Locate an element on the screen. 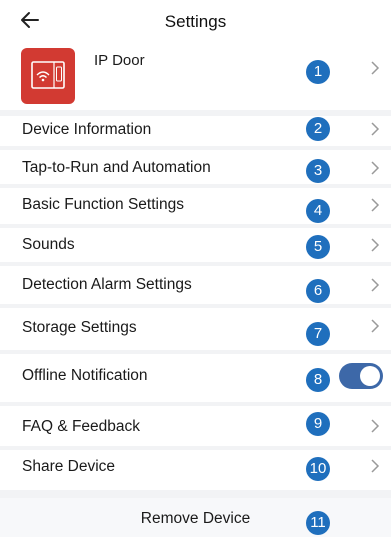  device-logo is located at coordinates (48, 76).